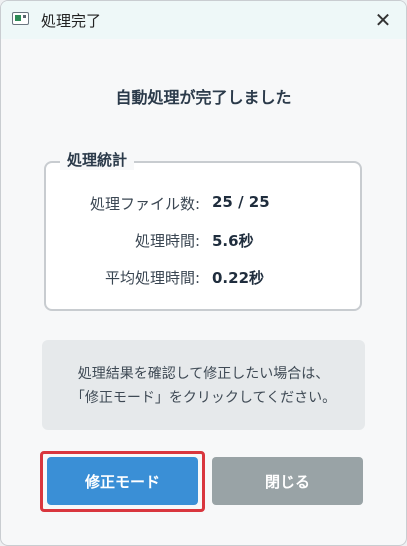  Describe the element at coordinates (167, 241) in the screenshot. I see `stat-label: 処理時間:` at that location.